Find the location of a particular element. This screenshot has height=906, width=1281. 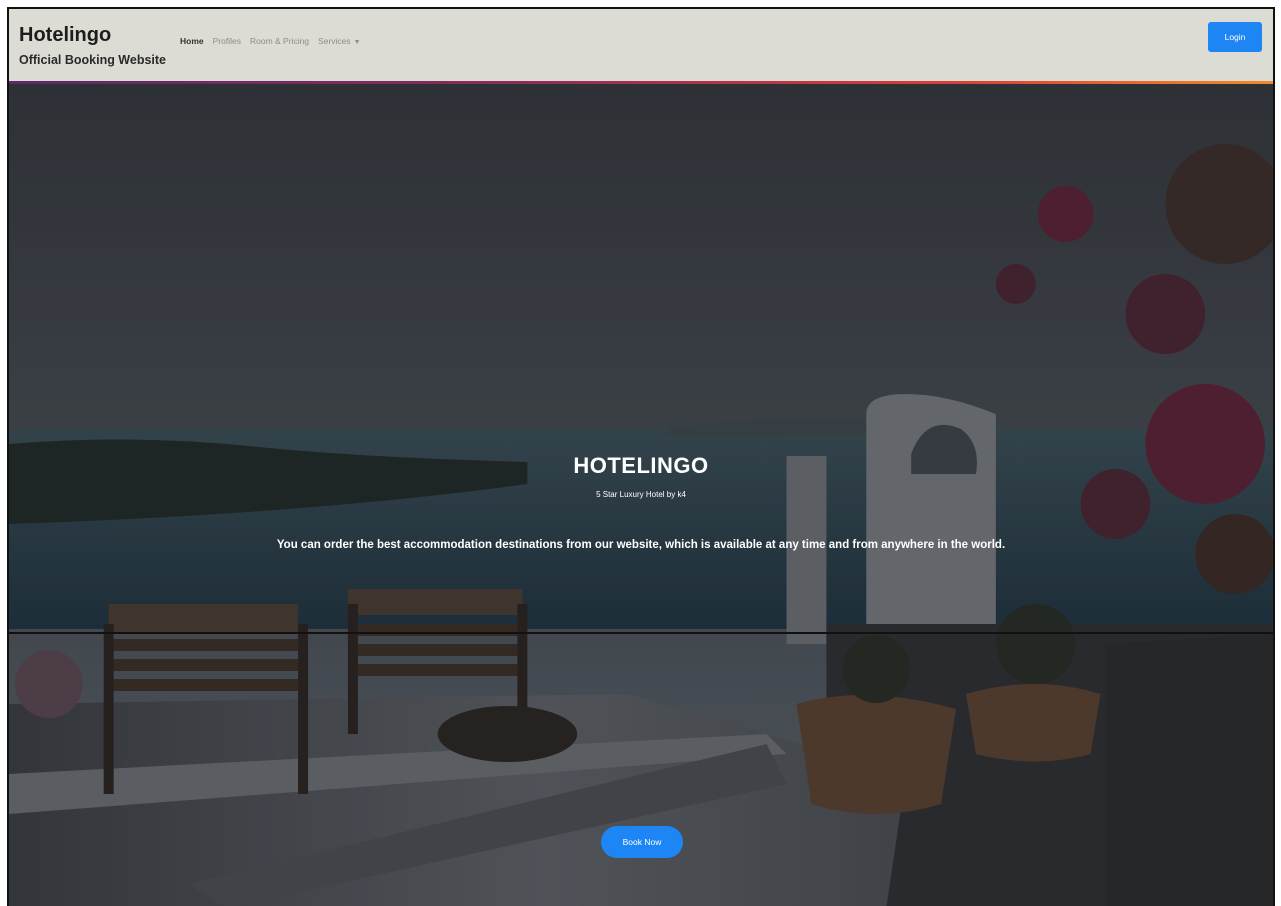

caret-down-icon: ▼ is located at coordinates (357, 42).